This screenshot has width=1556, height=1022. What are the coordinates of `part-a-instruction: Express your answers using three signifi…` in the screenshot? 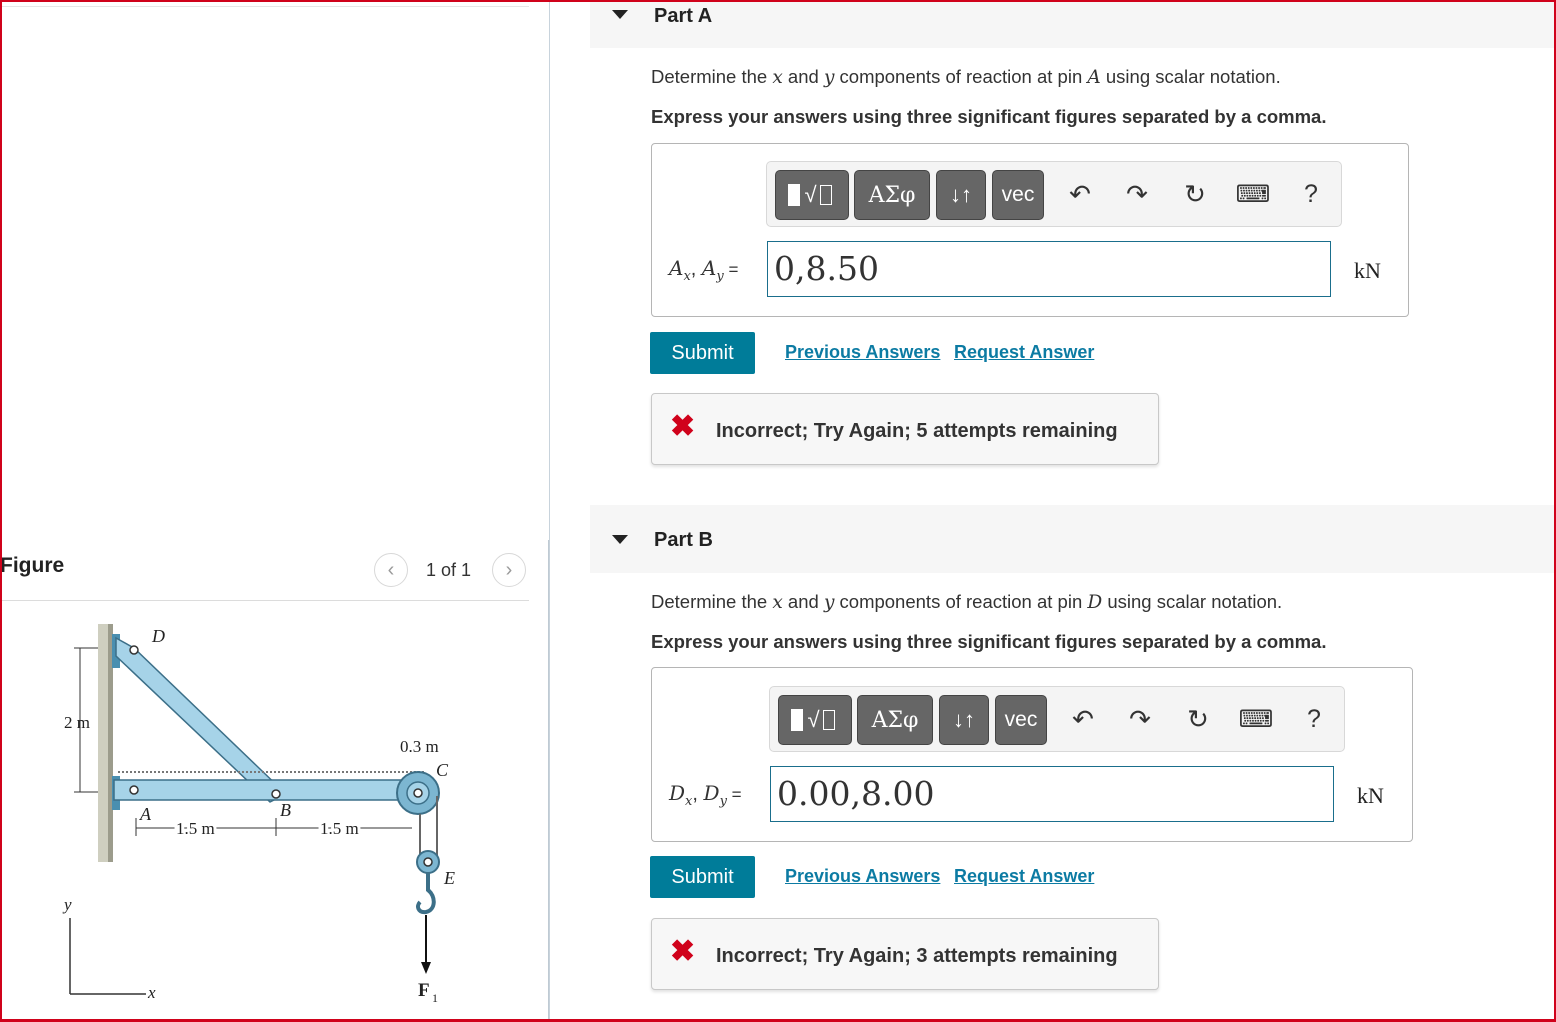 It's located at (989, 116).